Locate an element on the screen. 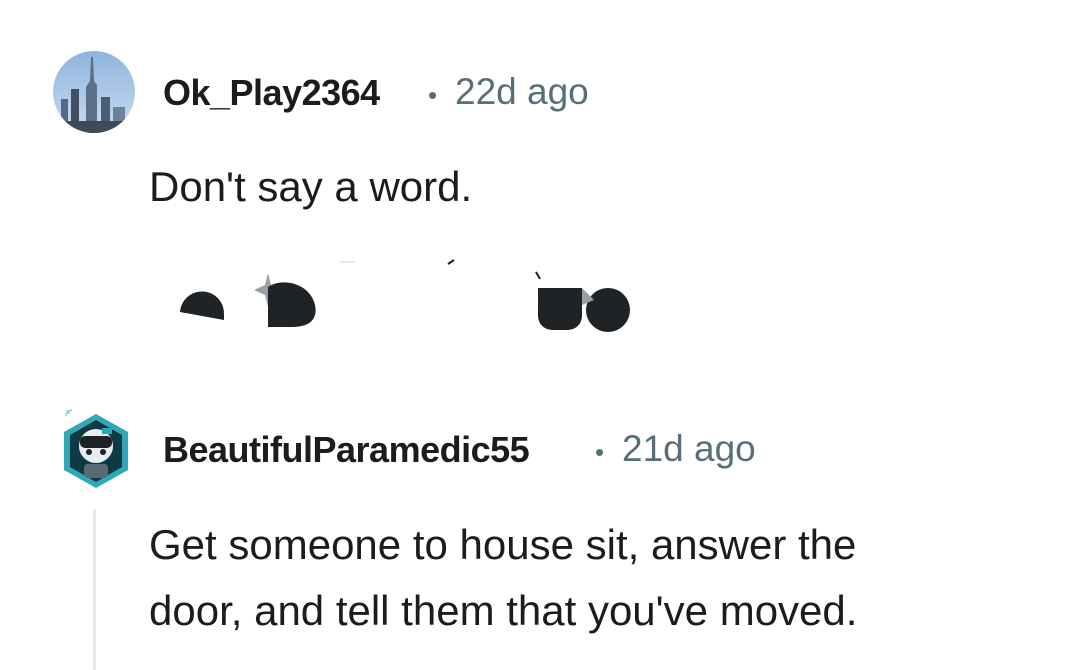 This screenshot has height=670, width=1080. broken-emoji-icon is located at coordinates (405, 295).